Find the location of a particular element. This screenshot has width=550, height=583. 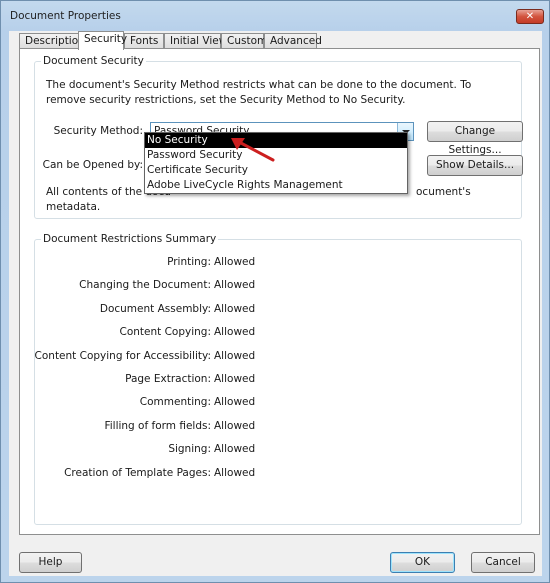

tab-description: Description is located at coordinates (52, 41).